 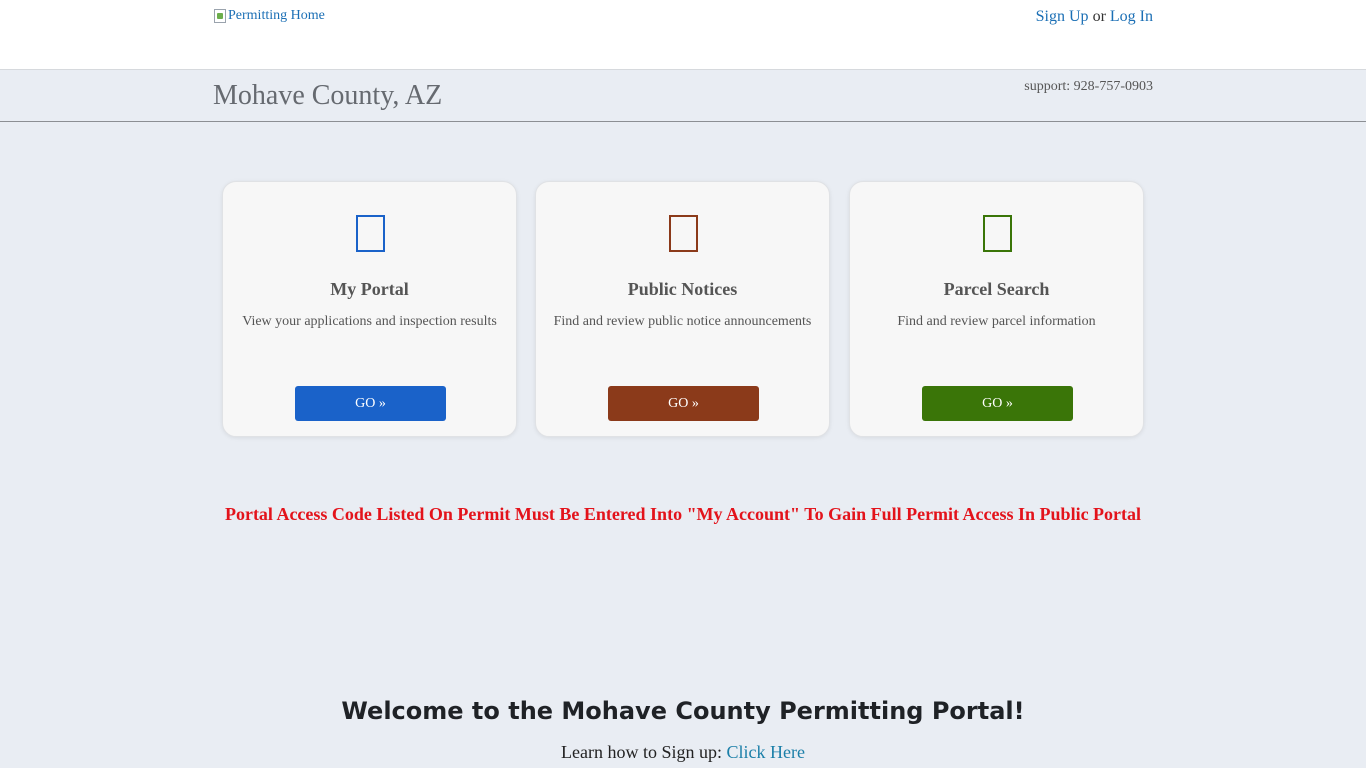 I want to click on top-bar: Permitting Home Sign Up or Log In, so click(x=683, y=35).